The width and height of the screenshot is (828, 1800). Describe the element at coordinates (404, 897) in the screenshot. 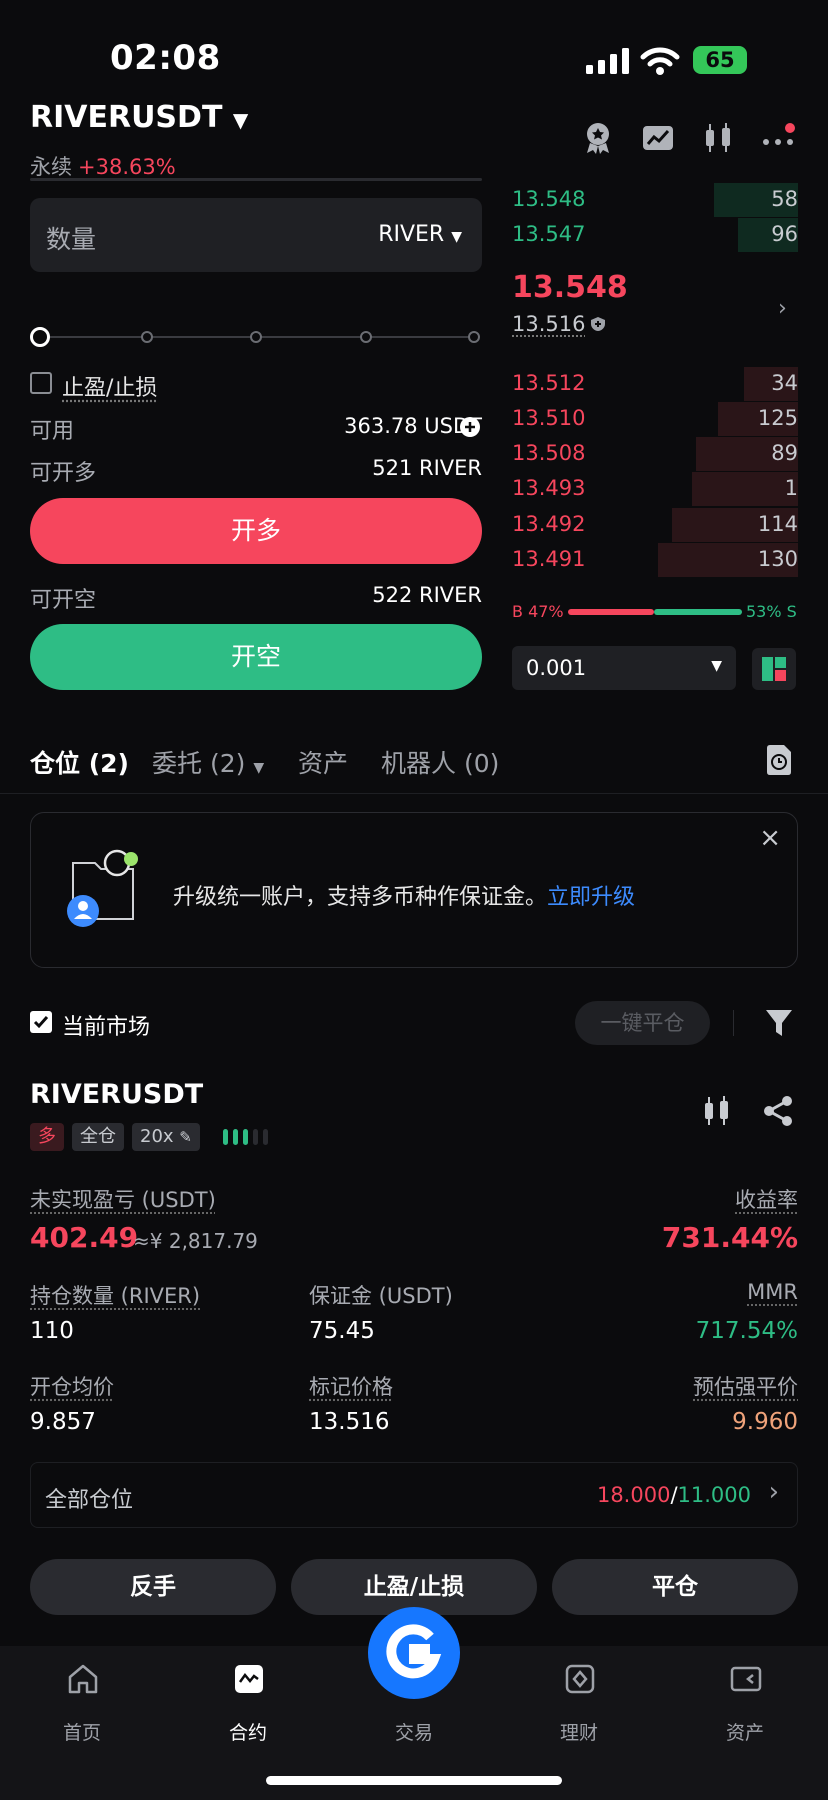

I see `banner-message: 升级统一账户，支持多币种作保证金。立即升级` at that location.